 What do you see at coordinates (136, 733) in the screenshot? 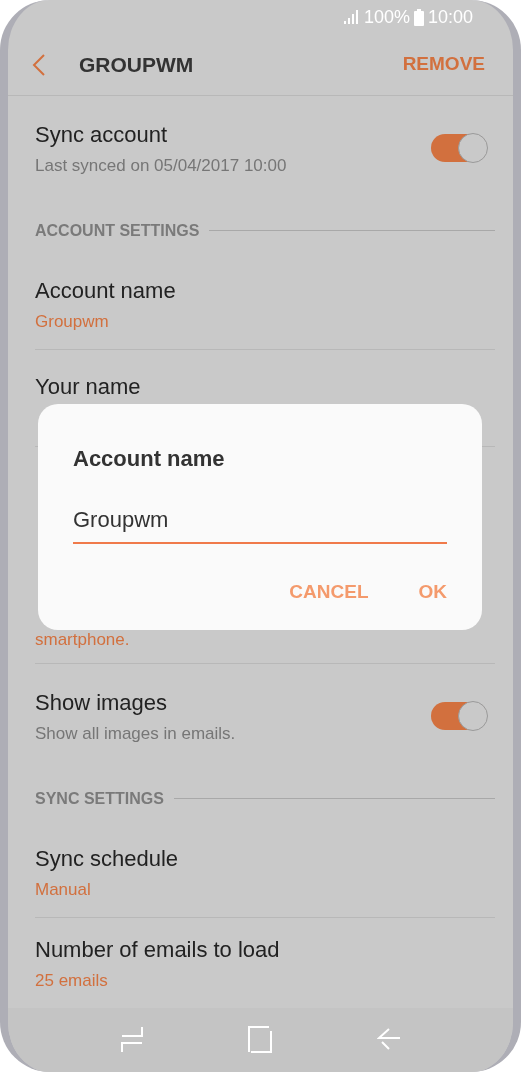
I see `setting-value: Show all images in emails.` at bounding box center [136, 733].